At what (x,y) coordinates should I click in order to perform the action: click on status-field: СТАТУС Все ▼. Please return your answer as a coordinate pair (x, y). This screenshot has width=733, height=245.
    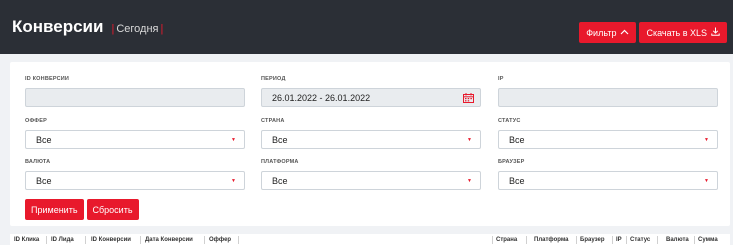
    Looking at the image, I should click on (608, 133).